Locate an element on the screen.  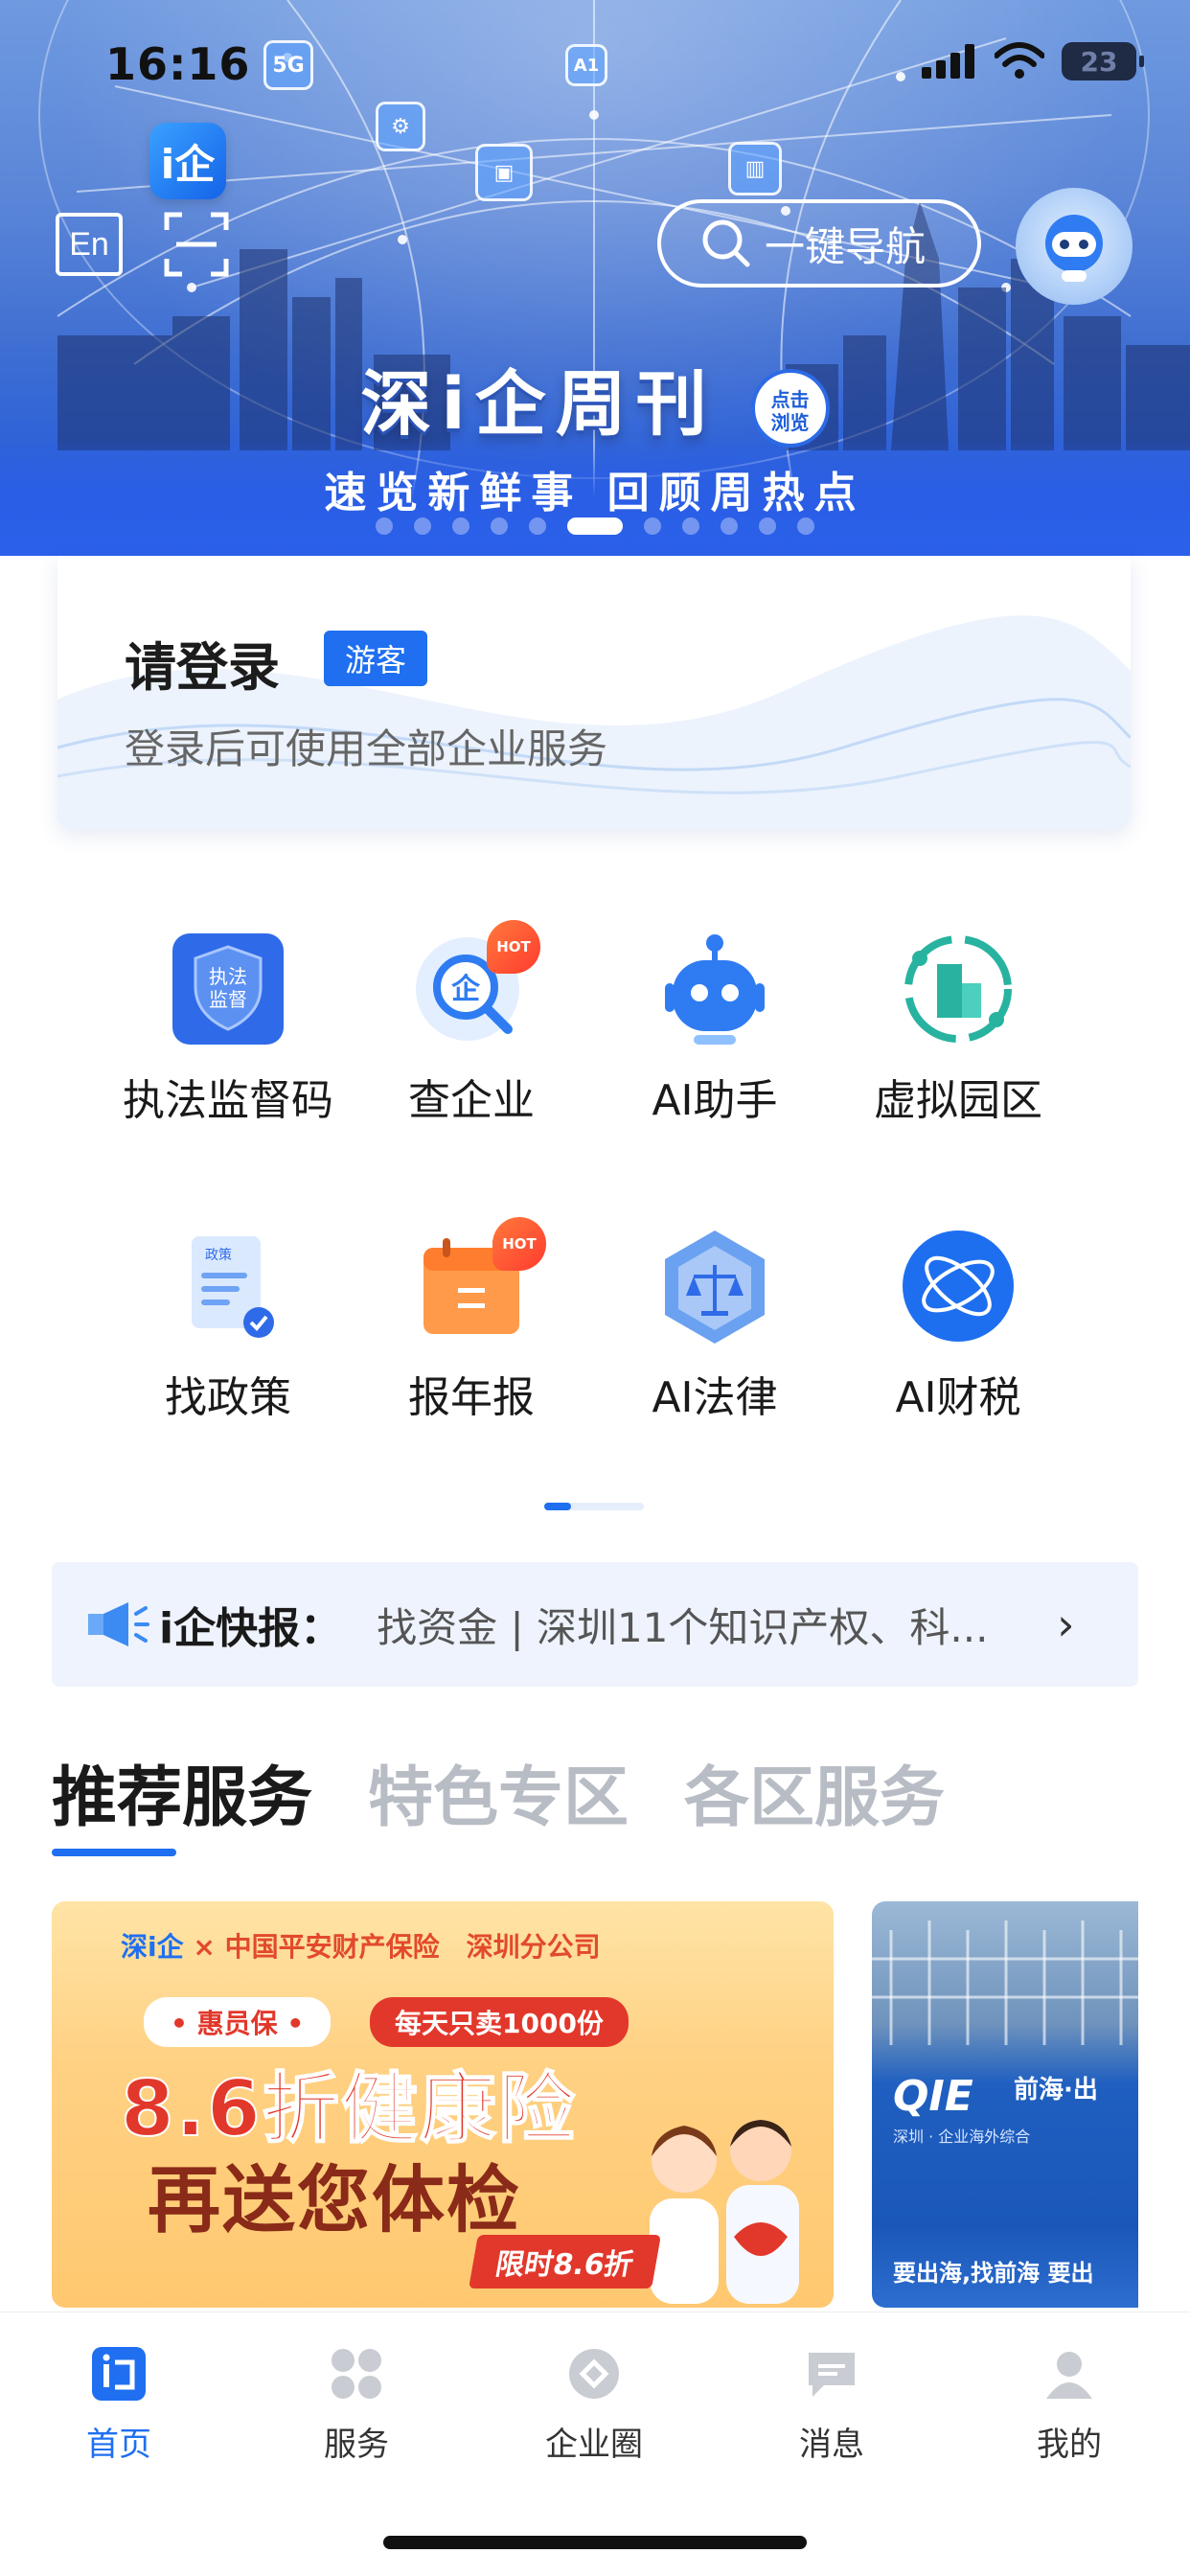
ai-tax-orbit-icon is located at coordinates (959, 1286).